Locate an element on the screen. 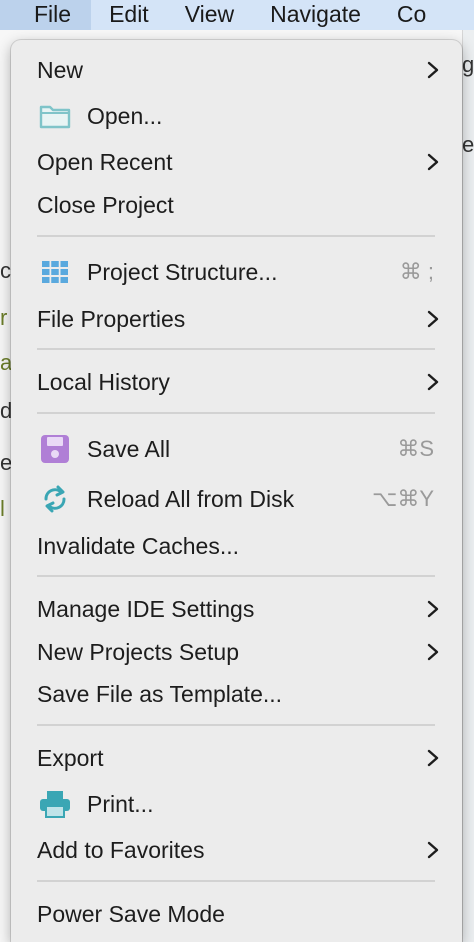 This screenshot has height=942, width=474. menu-item-export: Export is located at coordinates (236, 758).